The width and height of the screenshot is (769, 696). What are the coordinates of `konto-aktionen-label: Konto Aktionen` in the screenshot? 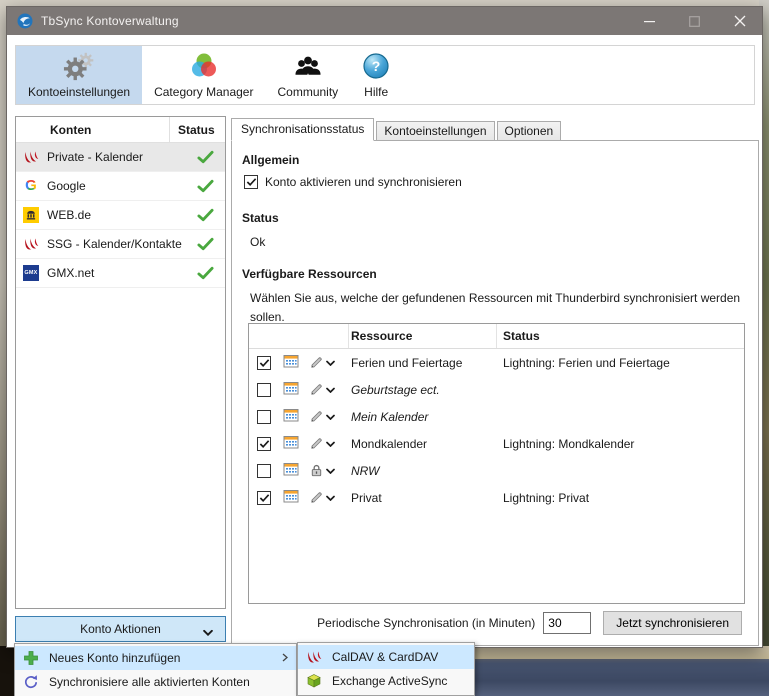 It's located at (120, 629).